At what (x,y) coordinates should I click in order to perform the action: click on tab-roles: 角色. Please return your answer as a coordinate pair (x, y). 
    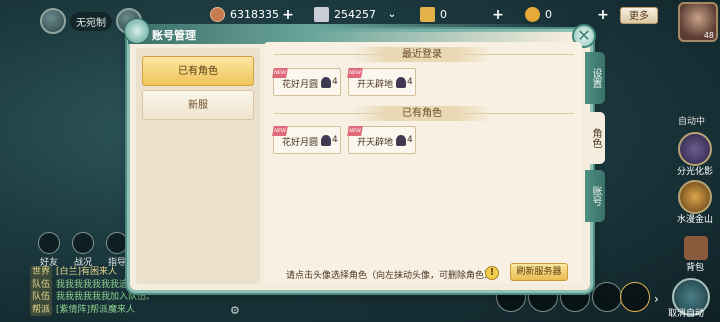
    Looking at the image, I should click on (595, 138).